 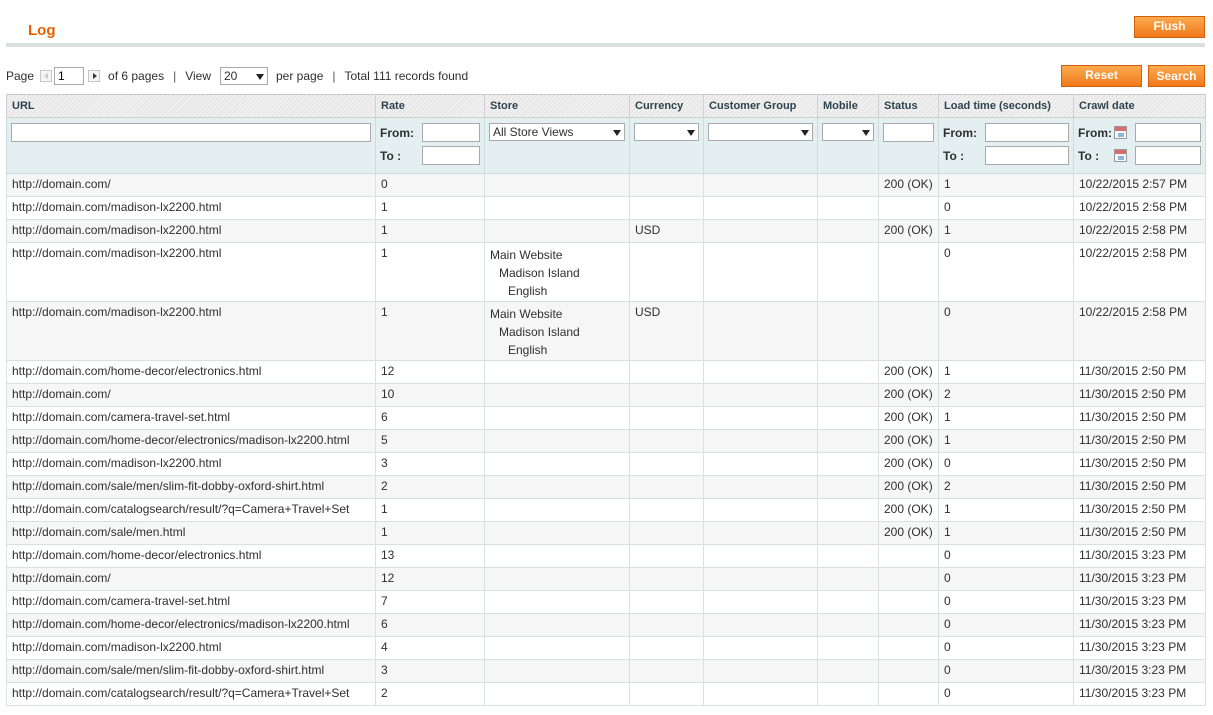 What do you see at coordinates (1168, 155) in the screenshot?
I see `date-to-input` at bounding box center [1168, 155].